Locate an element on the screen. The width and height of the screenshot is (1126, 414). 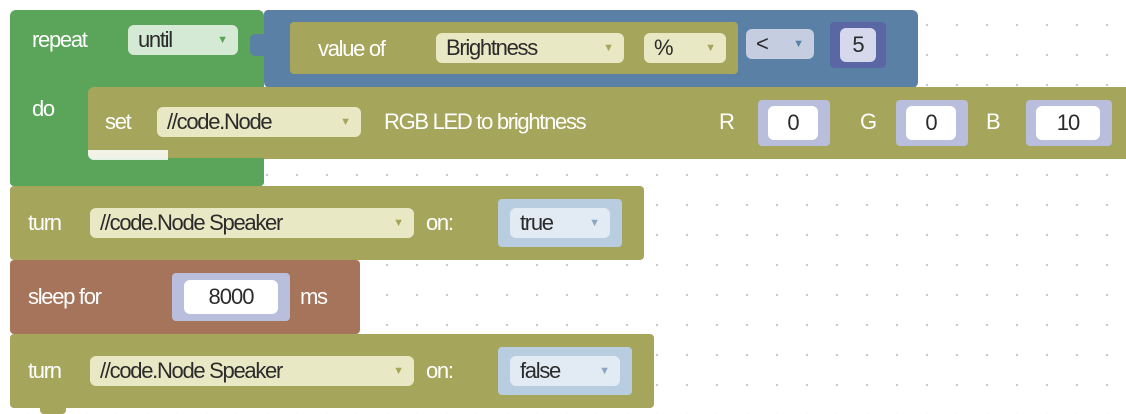
r-number-block: 0 is located at coordinates (794, 123).